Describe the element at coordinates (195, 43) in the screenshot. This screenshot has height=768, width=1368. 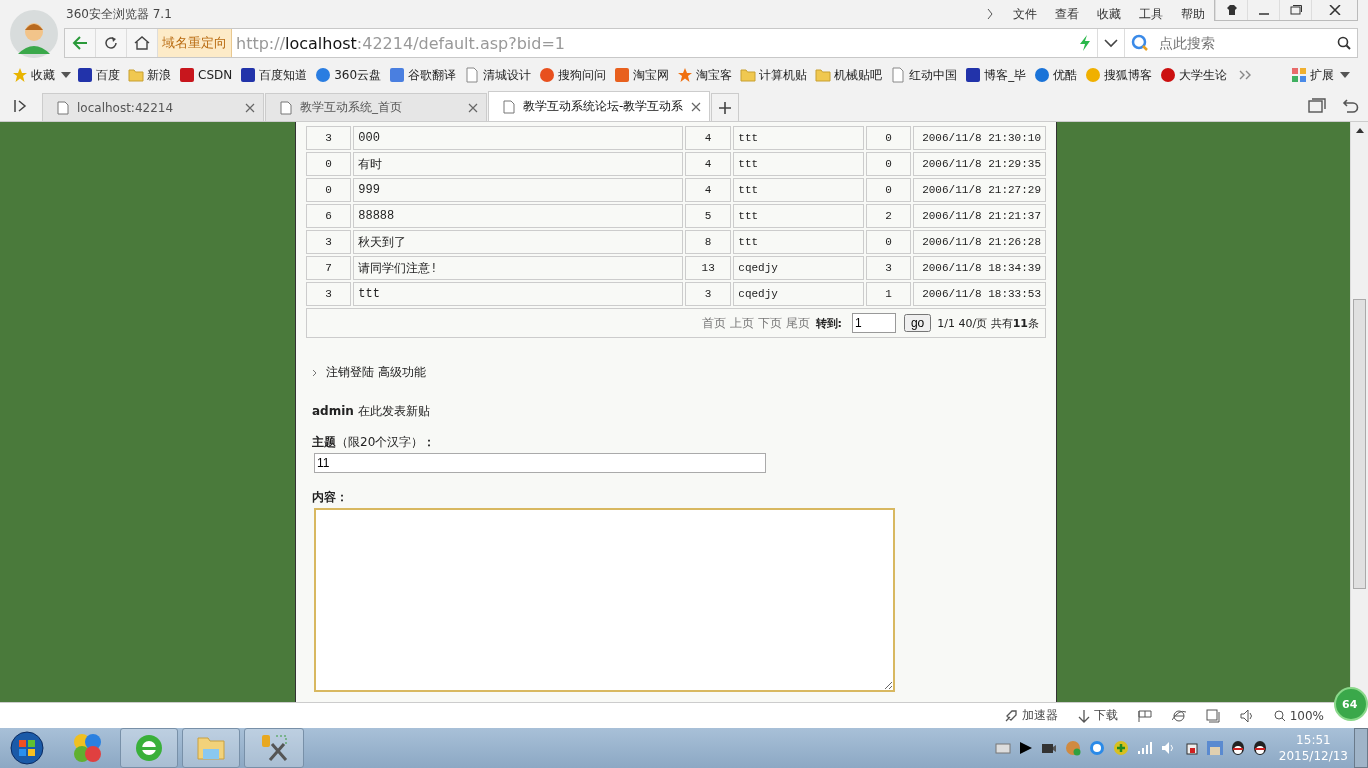
I see `redirect-tag: 域名重定向` at that location.